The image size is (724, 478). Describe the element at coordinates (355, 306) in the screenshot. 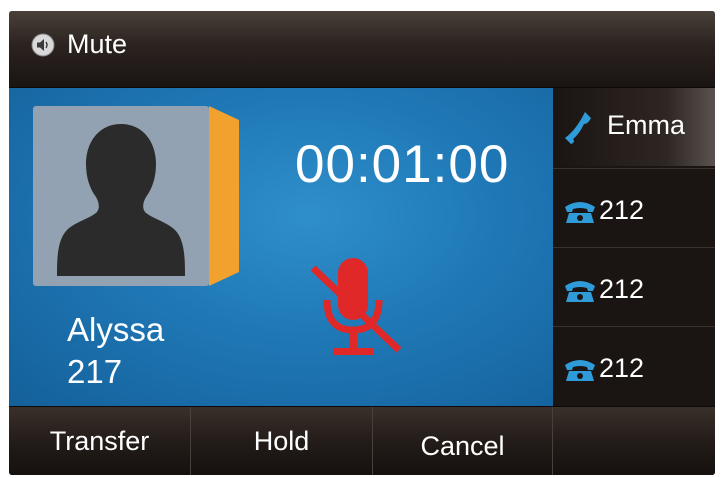

I see `microphone-muted-icon` at that location.